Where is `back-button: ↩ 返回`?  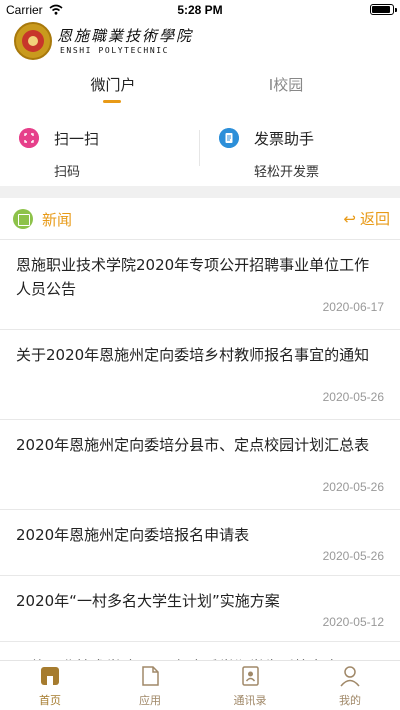
back-button: ↩ 返回 is located at coordinates (366, 218).